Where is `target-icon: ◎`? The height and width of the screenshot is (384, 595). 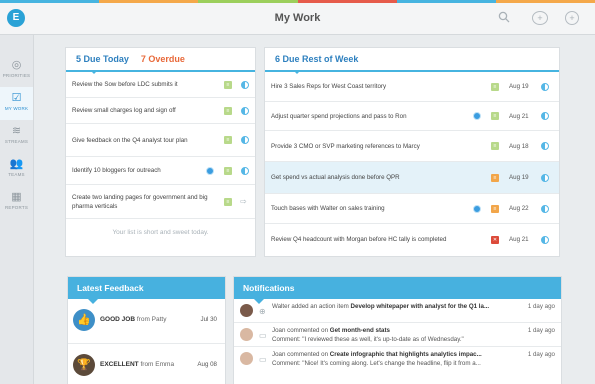 target-icon: ◎ is located at coordinates (16, 65).